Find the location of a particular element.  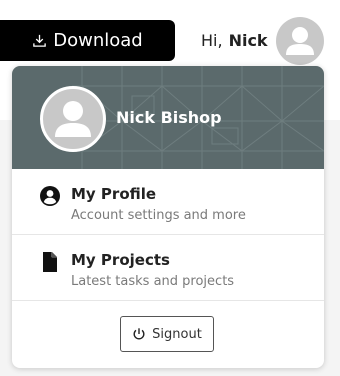

download-label: Download is located at coordinates (98, 40).